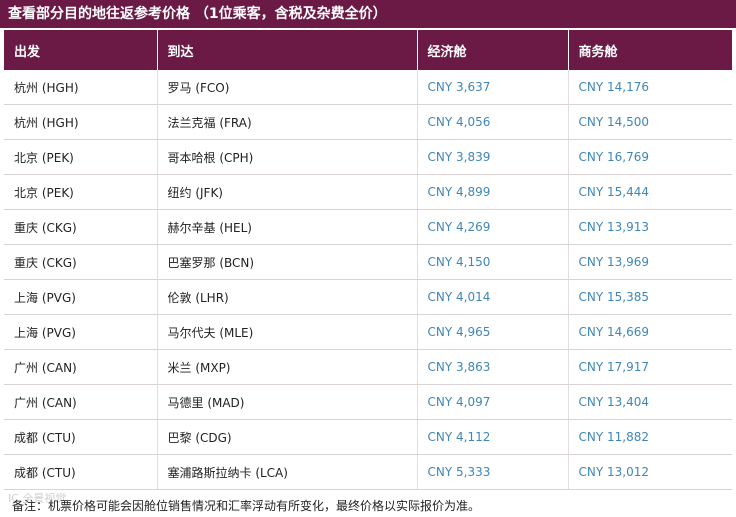 This screenshot has height=517, width=736. What do you see at coordinates (493, 262) in the screenshot?
I see `economy-price-cell: CNY 4,150` at bounding box center [493, 262].